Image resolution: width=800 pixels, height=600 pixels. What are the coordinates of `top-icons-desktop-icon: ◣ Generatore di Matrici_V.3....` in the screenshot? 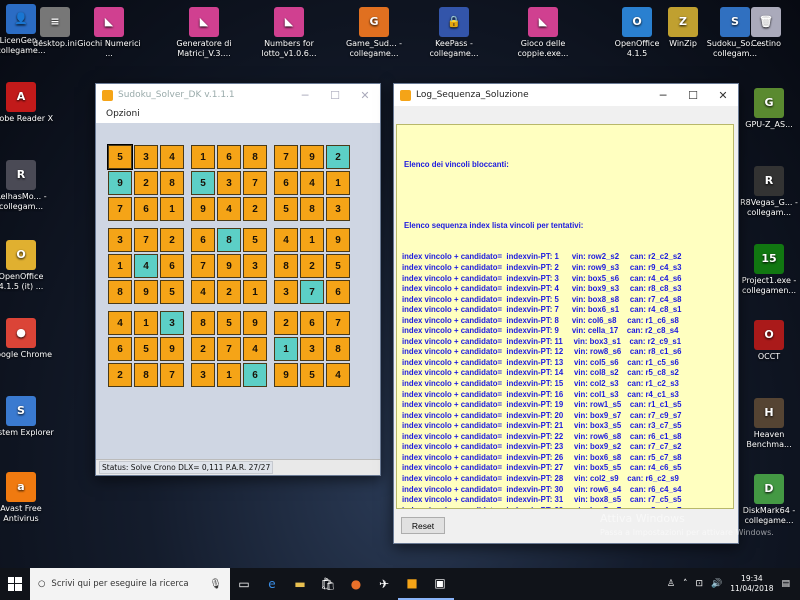 It's located at (204, 33).